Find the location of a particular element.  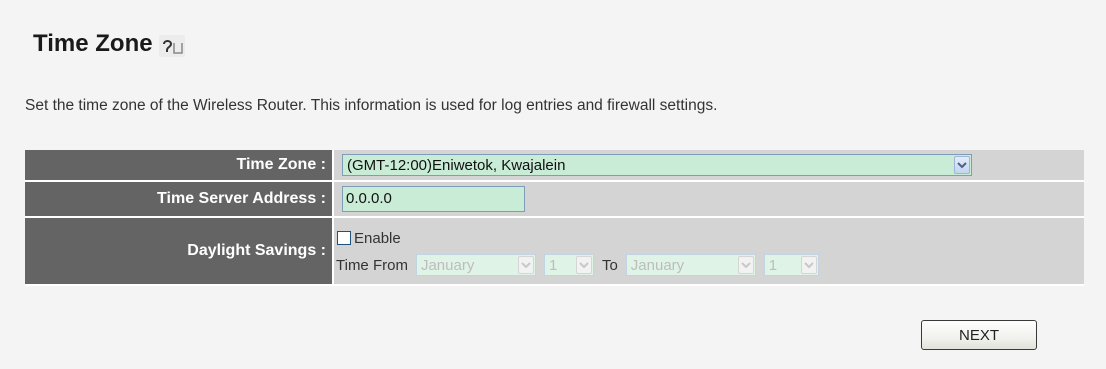

from-month-value: January is located at coordinates (447, 265).